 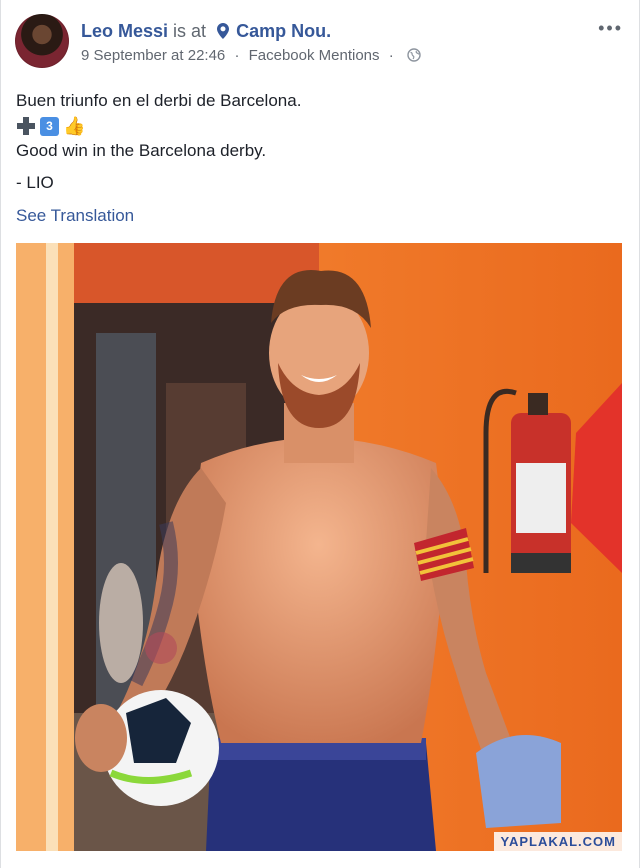 I want to click on keycap-3-icon: 3, so click(x=49, y=126).